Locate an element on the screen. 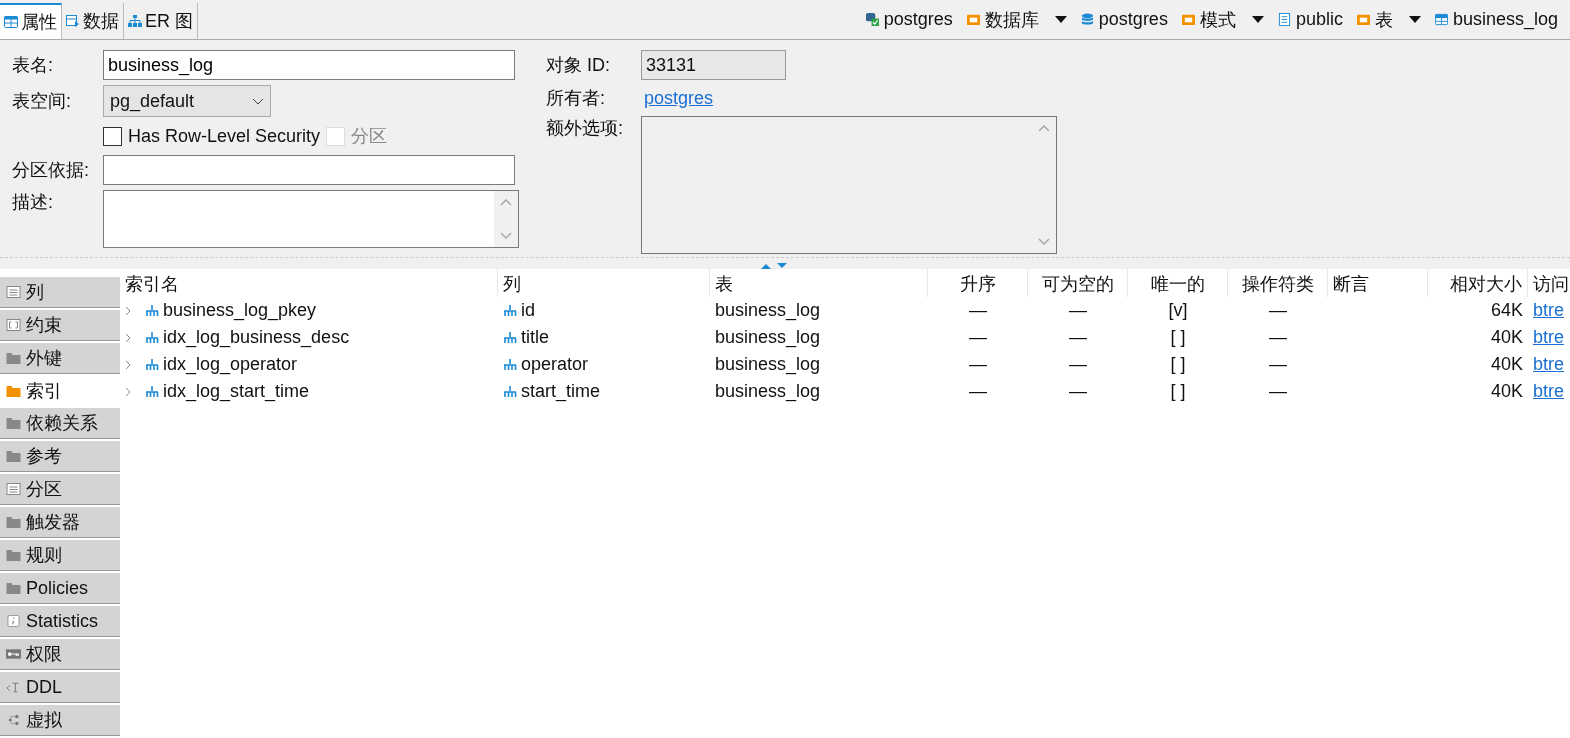 The image size is (1570, 738). editor-tab: 数据 is located at coordinates (93, 21).